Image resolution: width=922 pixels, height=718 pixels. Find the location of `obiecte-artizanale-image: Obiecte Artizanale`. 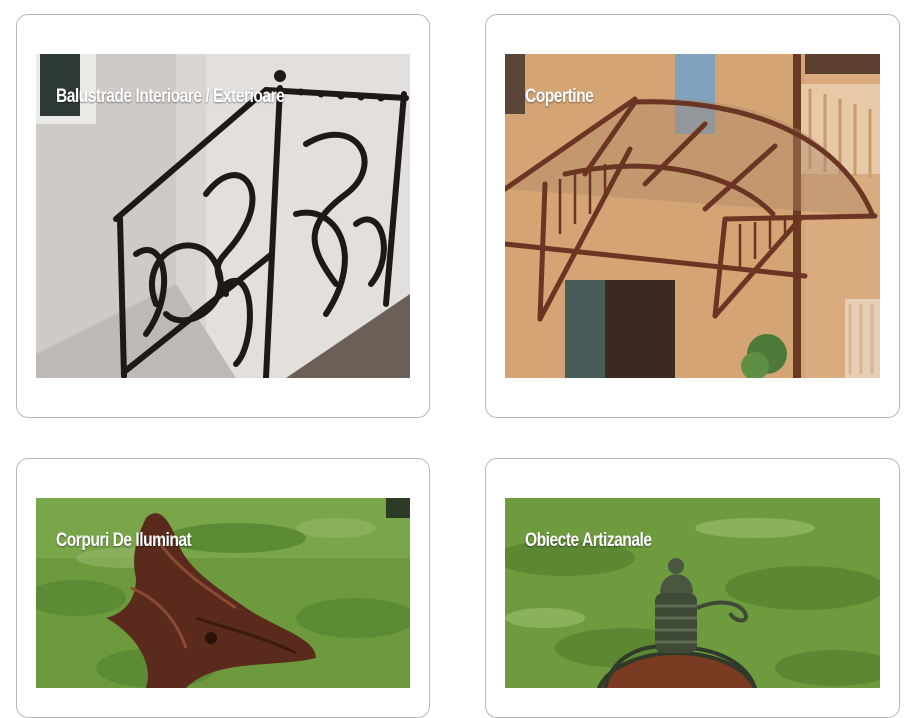

obiecte-artizanale-image: Obiecte Artizanale is located at coordinates (692, 593).